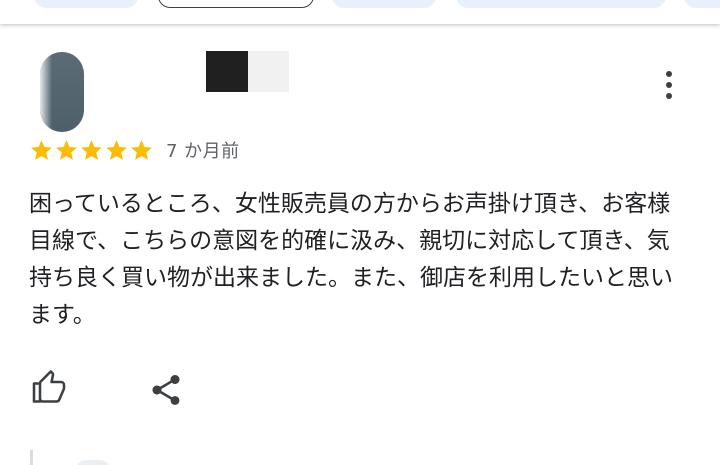 Image resolution: width=720 pixels, height=465 pixels. I want to click on share-icon, so click(166, 390).